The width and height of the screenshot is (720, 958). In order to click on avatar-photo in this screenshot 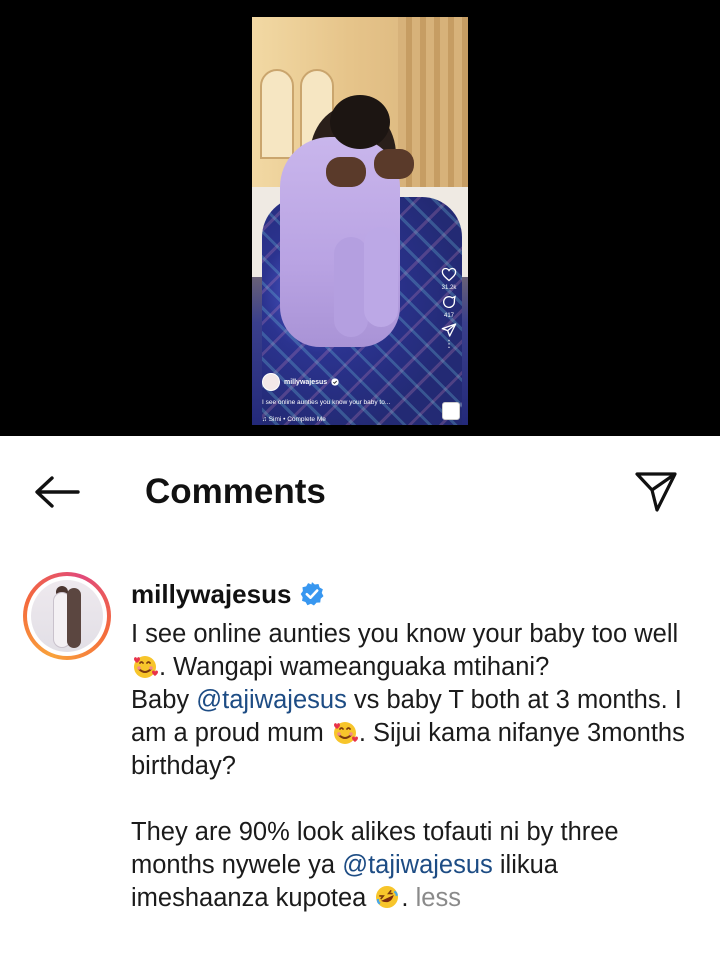, I will do `click(67, 616)`.